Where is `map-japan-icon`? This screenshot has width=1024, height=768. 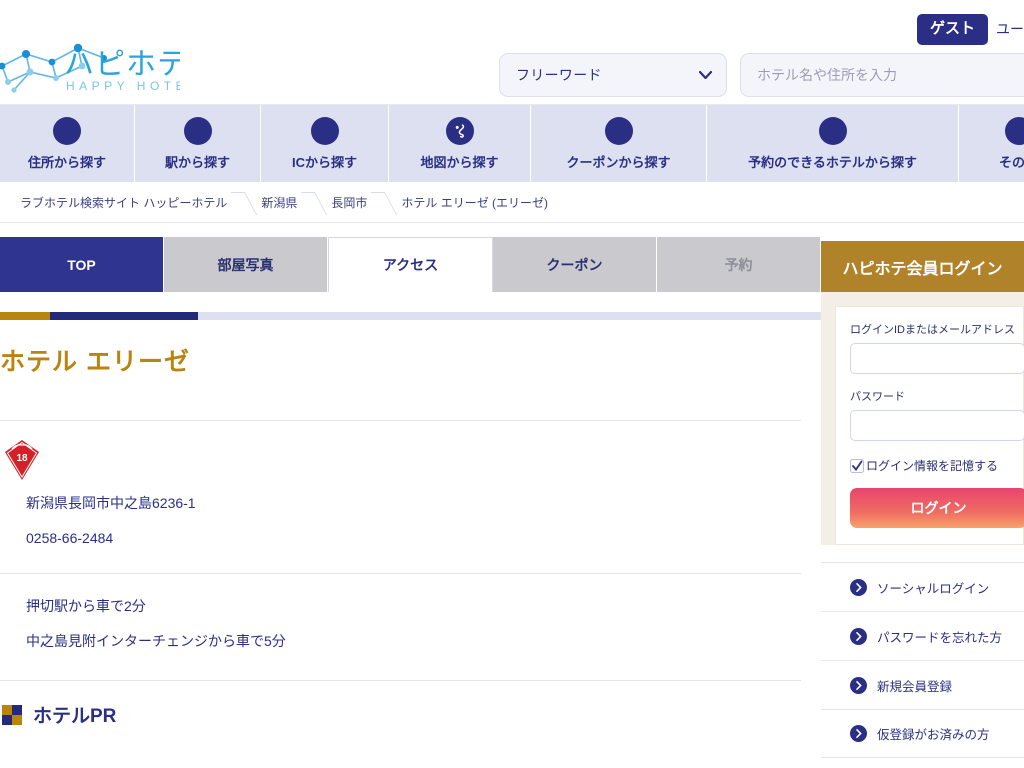 map-japan-icon is located at coordinates (459, 130).